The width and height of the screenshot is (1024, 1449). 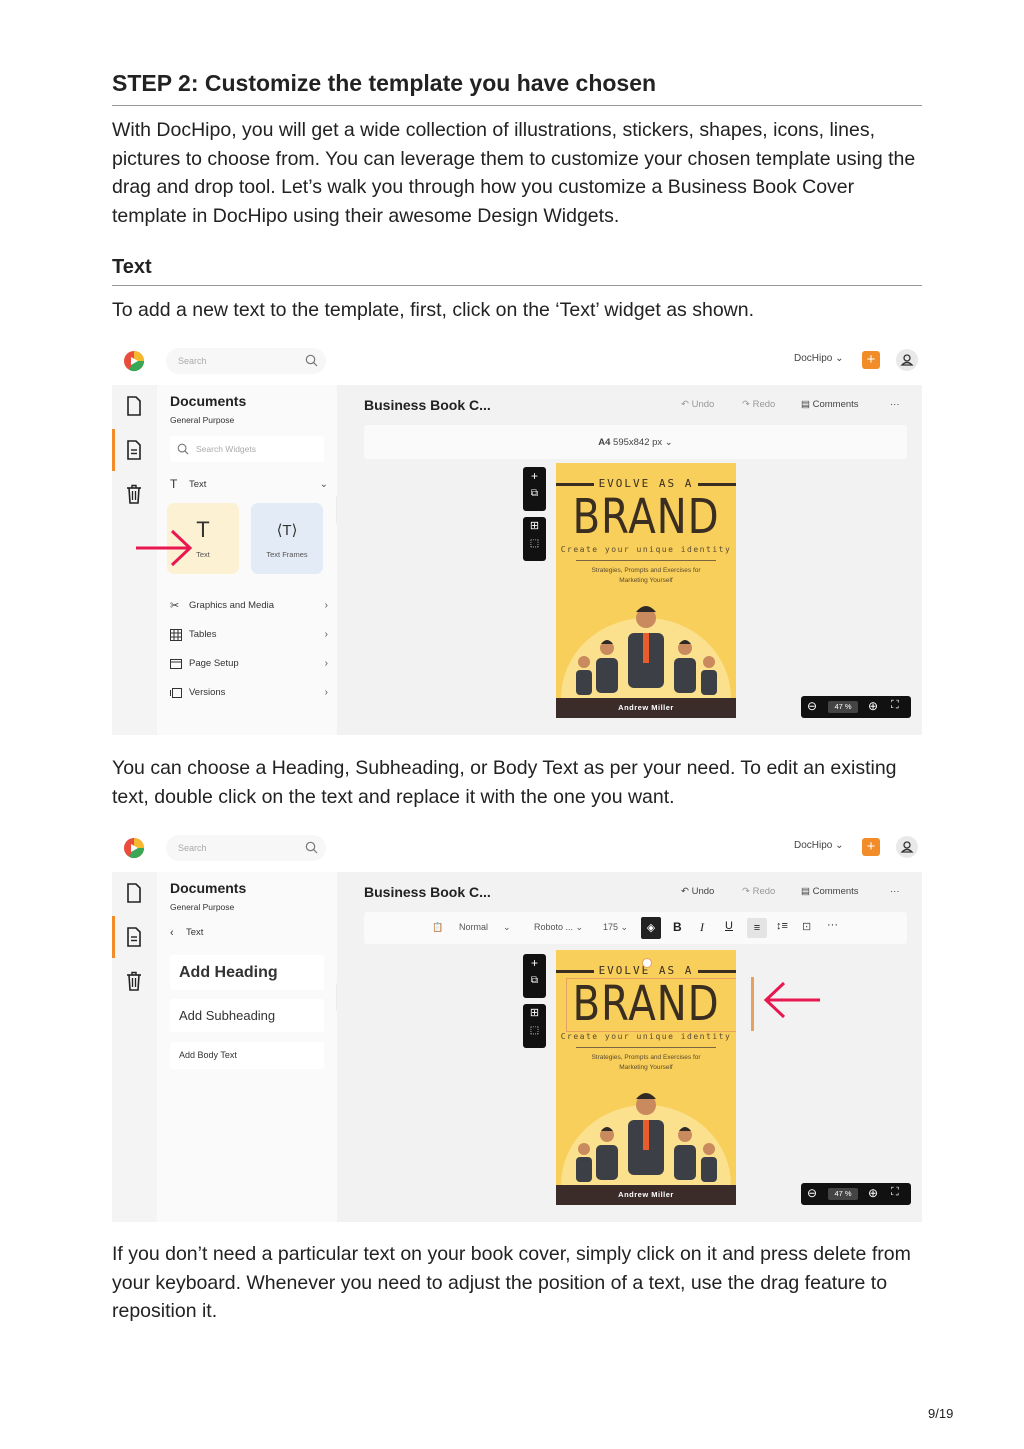 What do you see at coordinates (287, 530) in the screenshot?
I see `text-frames-icon: ⟨T⟩` at bounding box center [287, 530].